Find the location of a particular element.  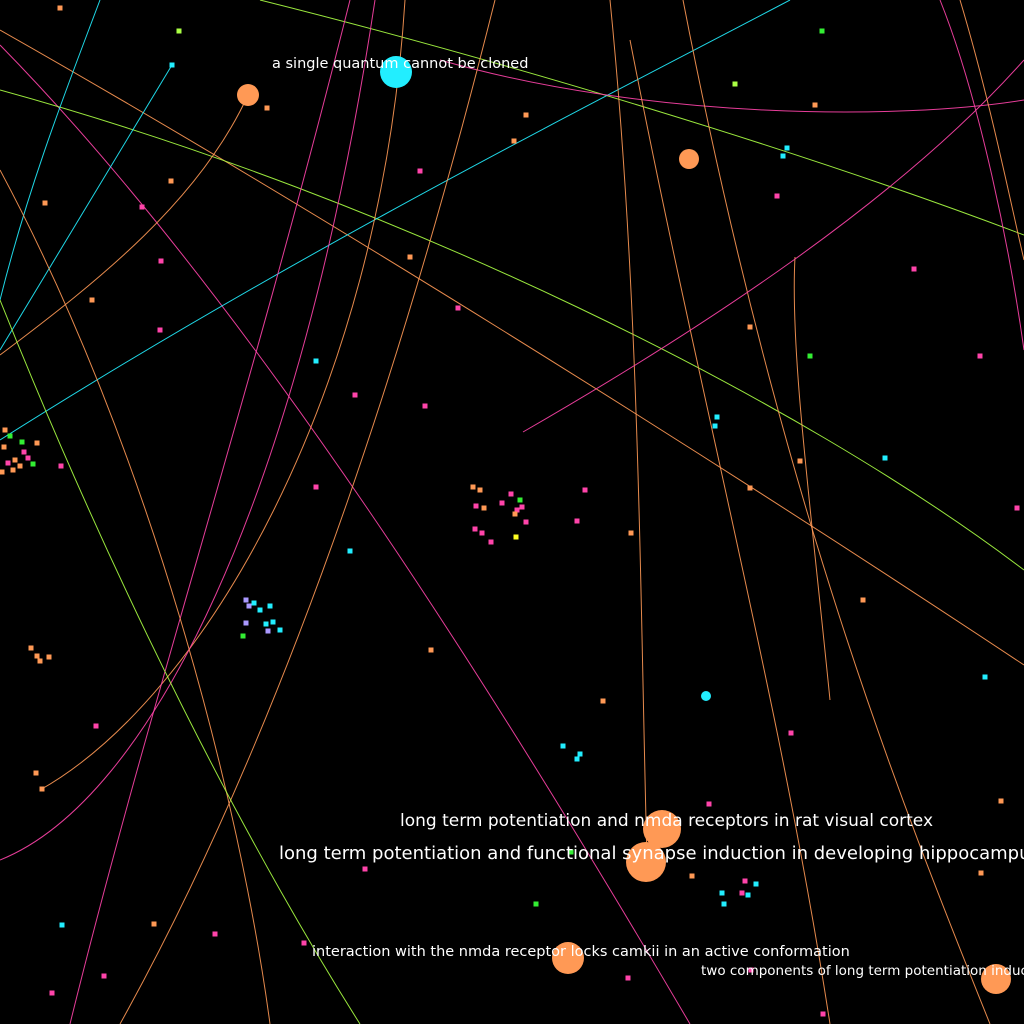

node-cyan-mid is located at coordinates (706, 696).